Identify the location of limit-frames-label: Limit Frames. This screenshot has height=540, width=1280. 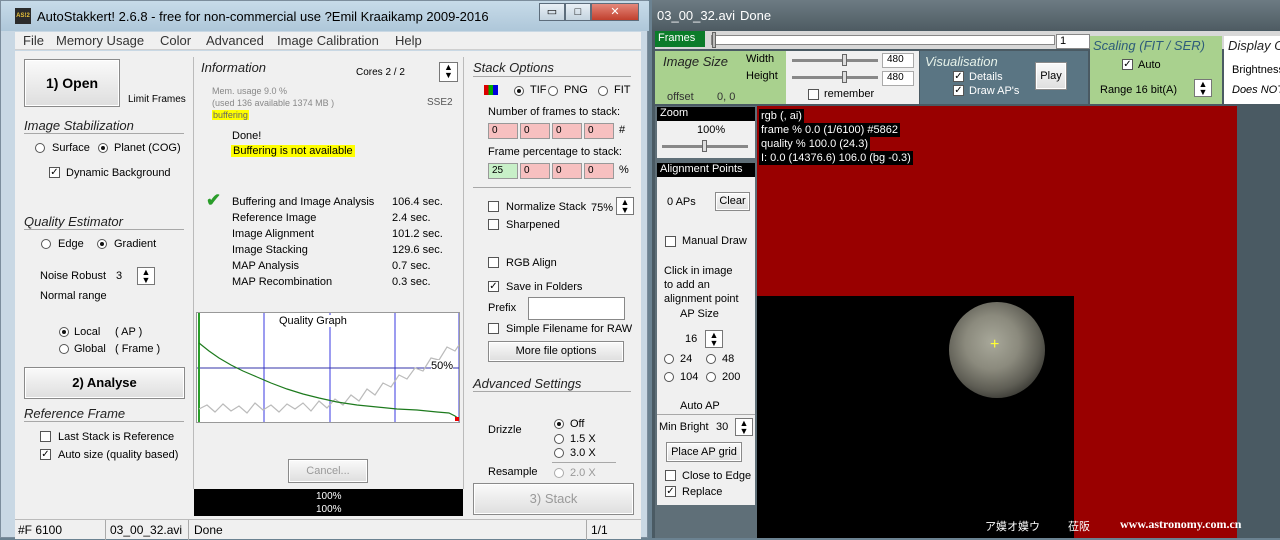
(157, 99).